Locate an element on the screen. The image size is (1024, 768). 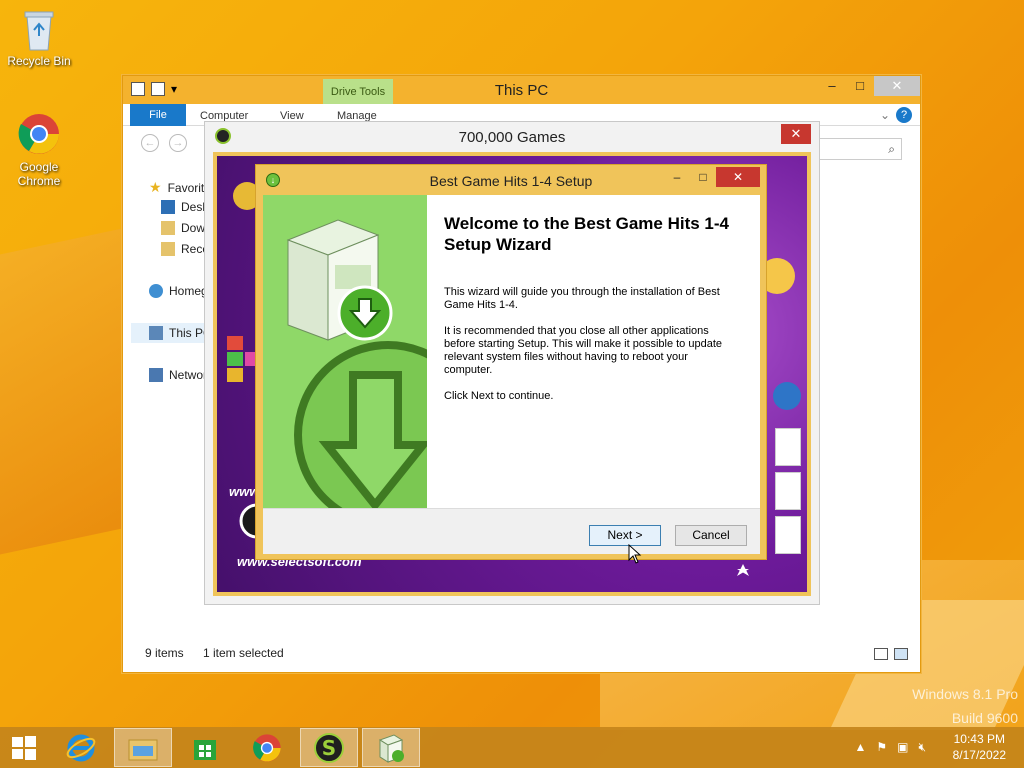
action-center-flag-icon: ⚑ is located at coordinates (881, 747).